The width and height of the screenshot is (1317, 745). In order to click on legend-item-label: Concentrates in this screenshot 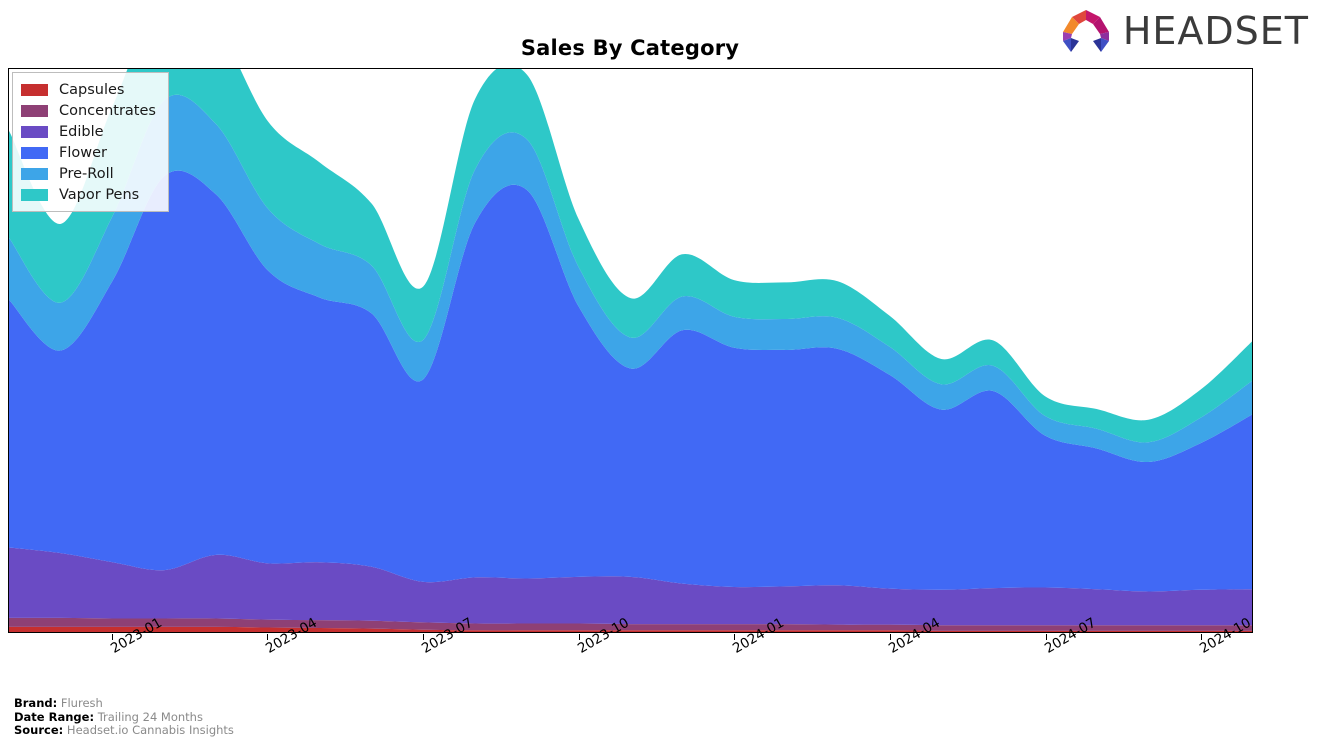, I will do `click(107, 110)`.